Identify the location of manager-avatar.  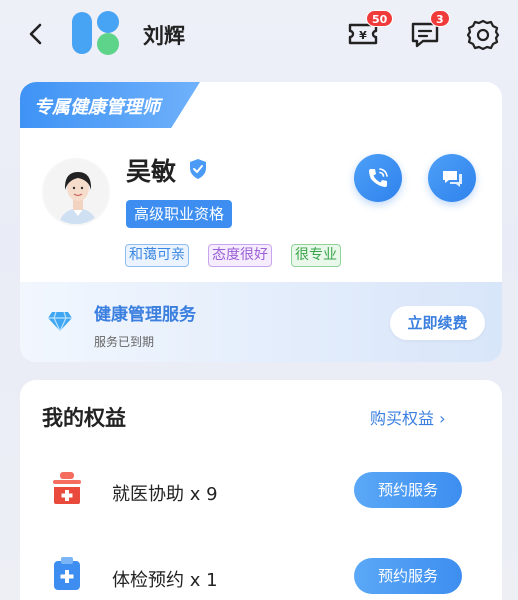
(76, 192).